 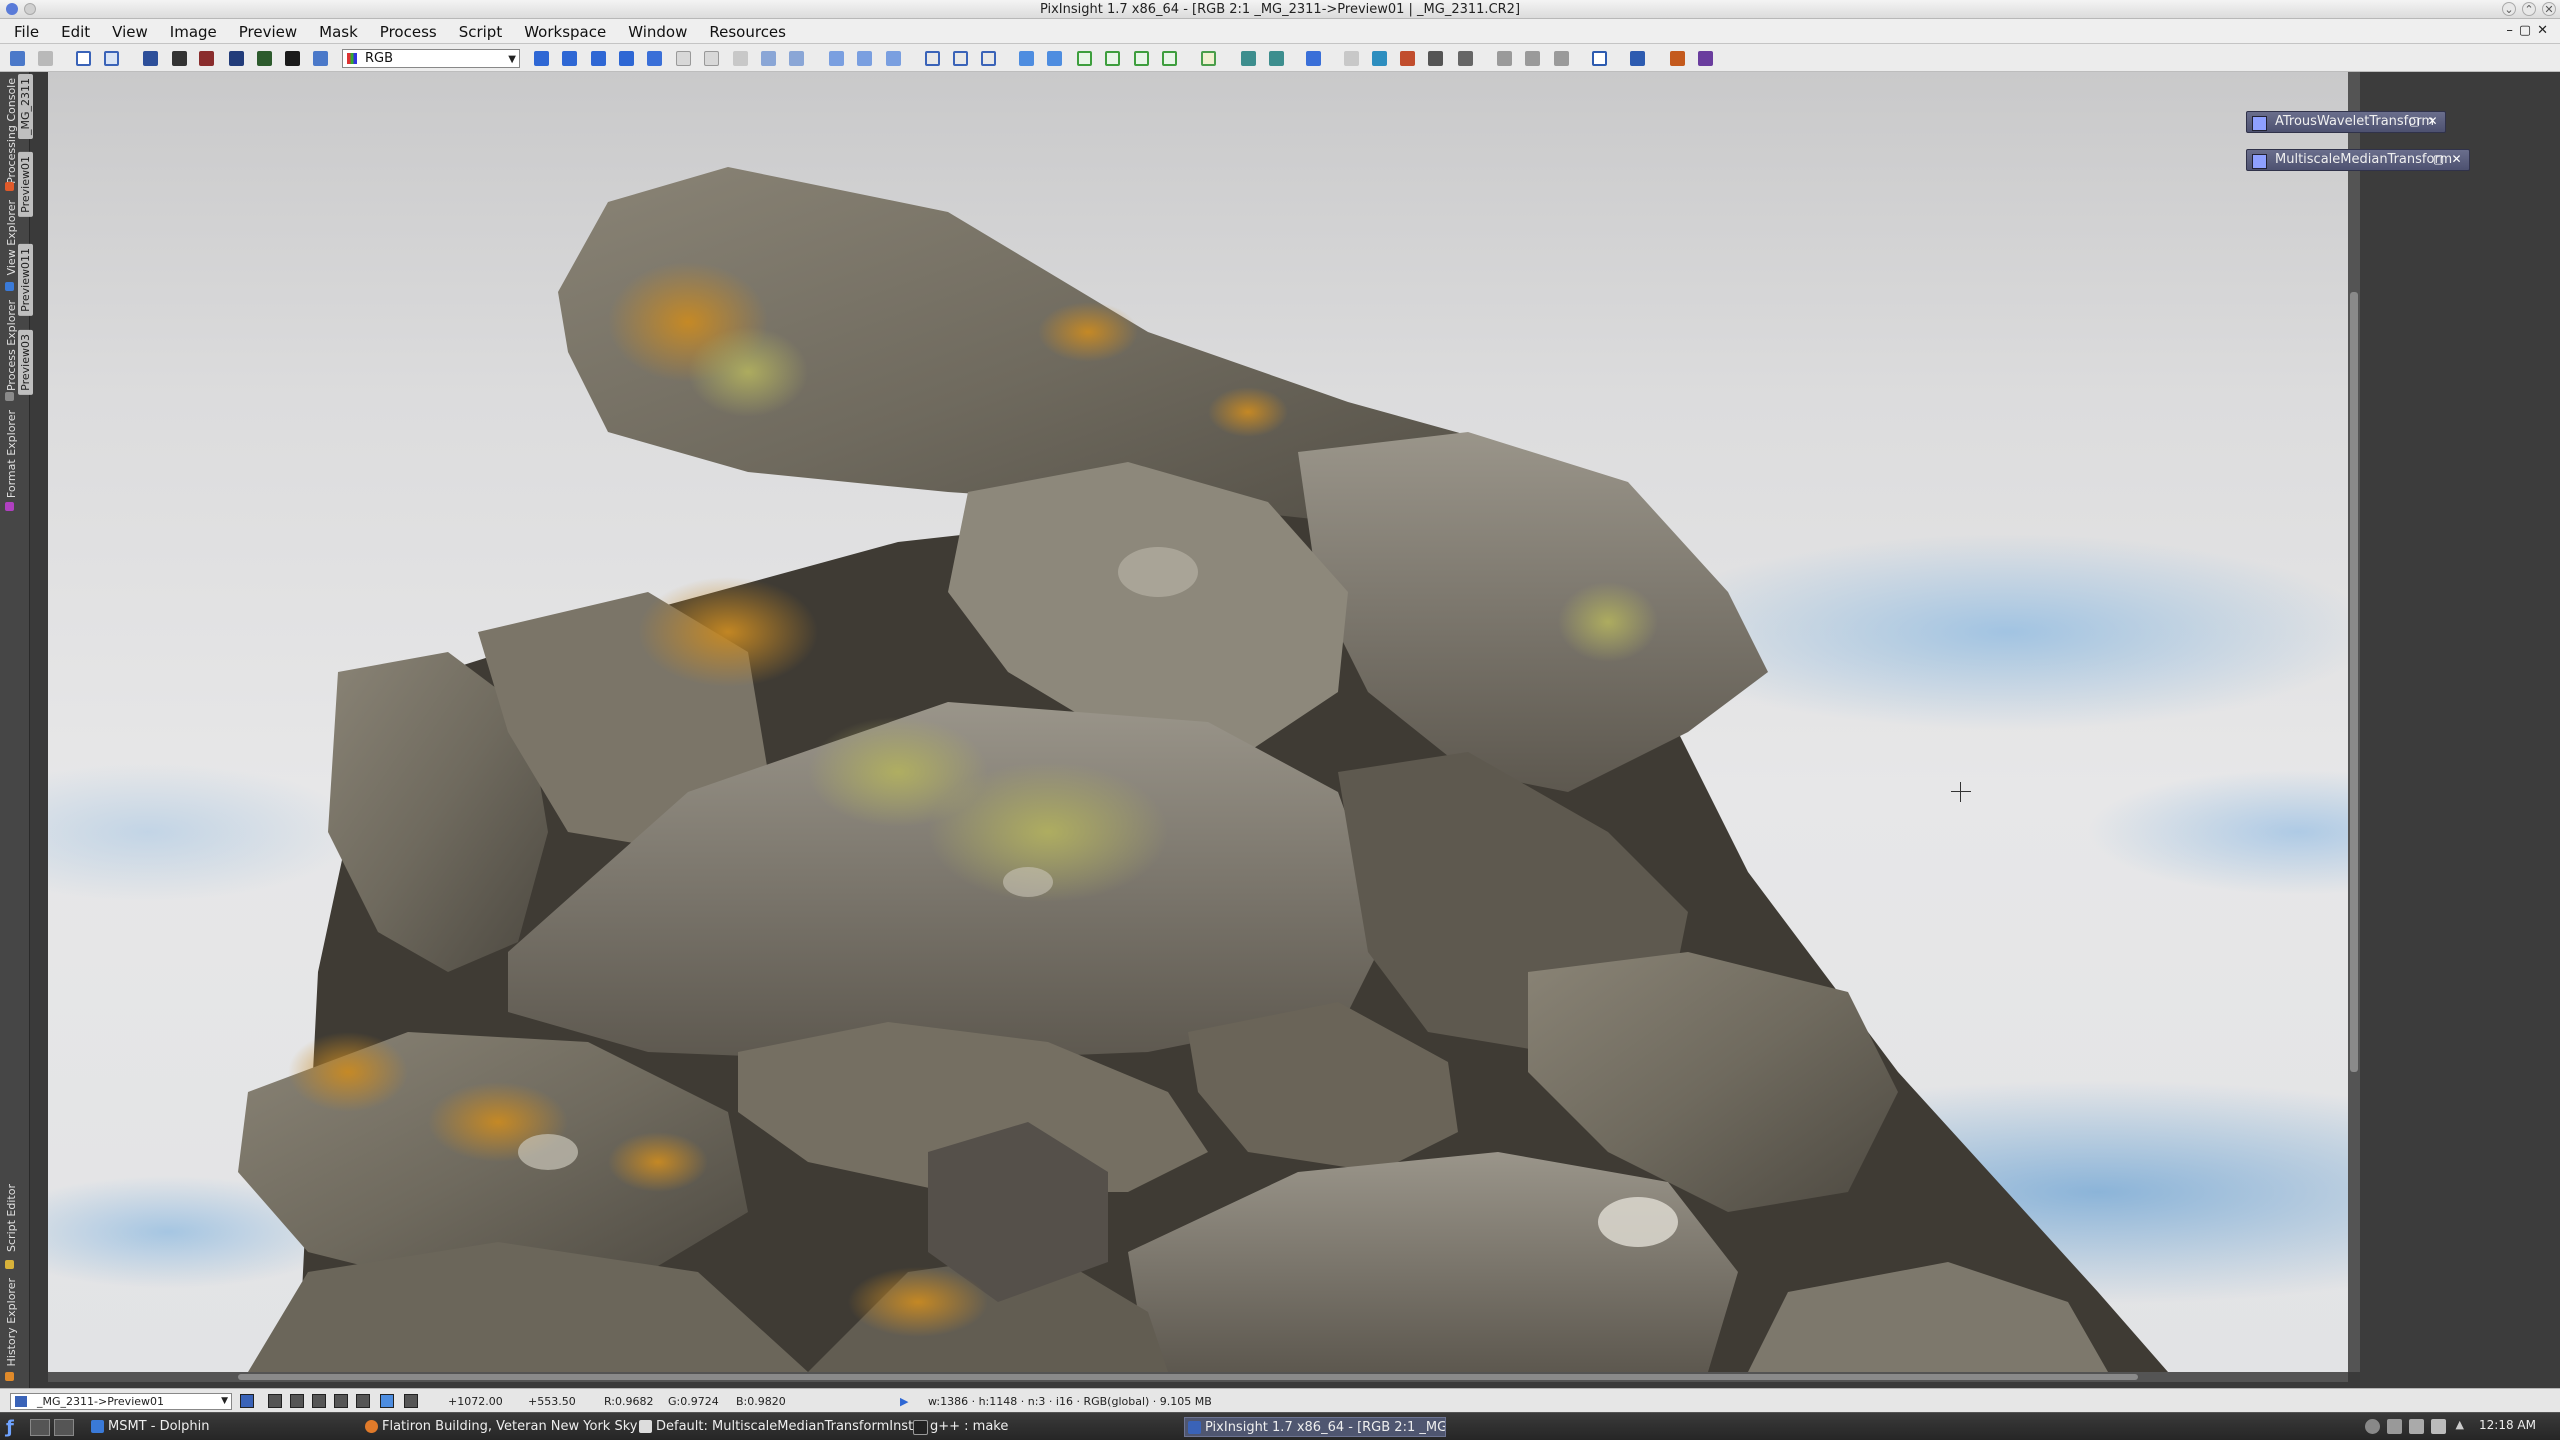 I want to click on volume-icon, so click(x=2416, y=1426).